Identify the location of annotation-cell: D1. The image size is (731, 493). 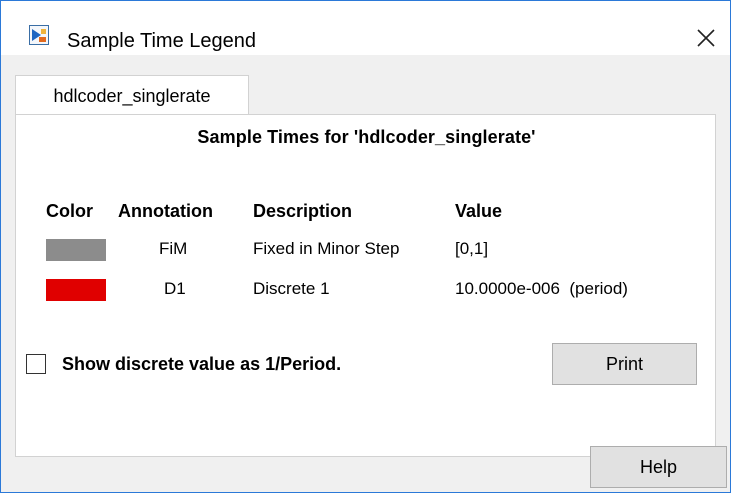
(175, 288).